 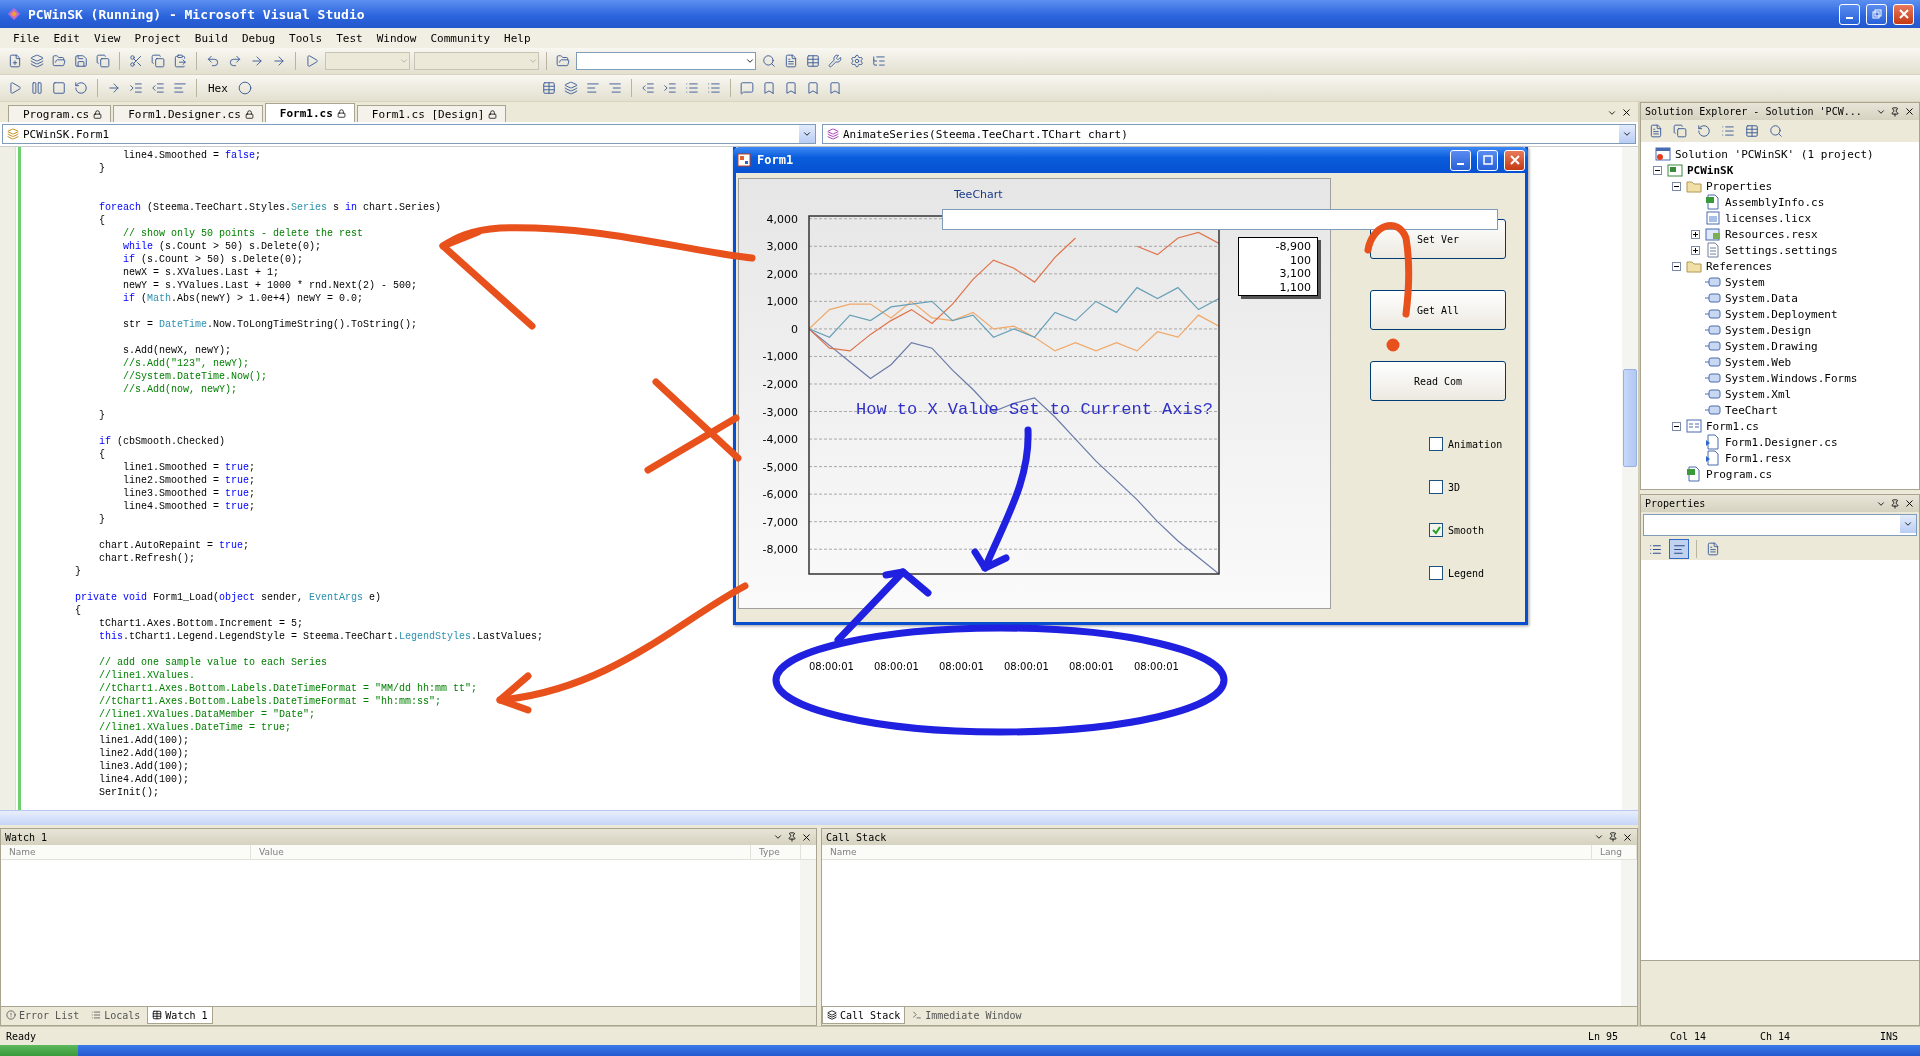 What do you see at coordinates (1229, 134) in the screenshot?
I see `member-combo: AnimateSeries(Steema.TeeChart.TChart chart)` at bounding box center [1229, 134].